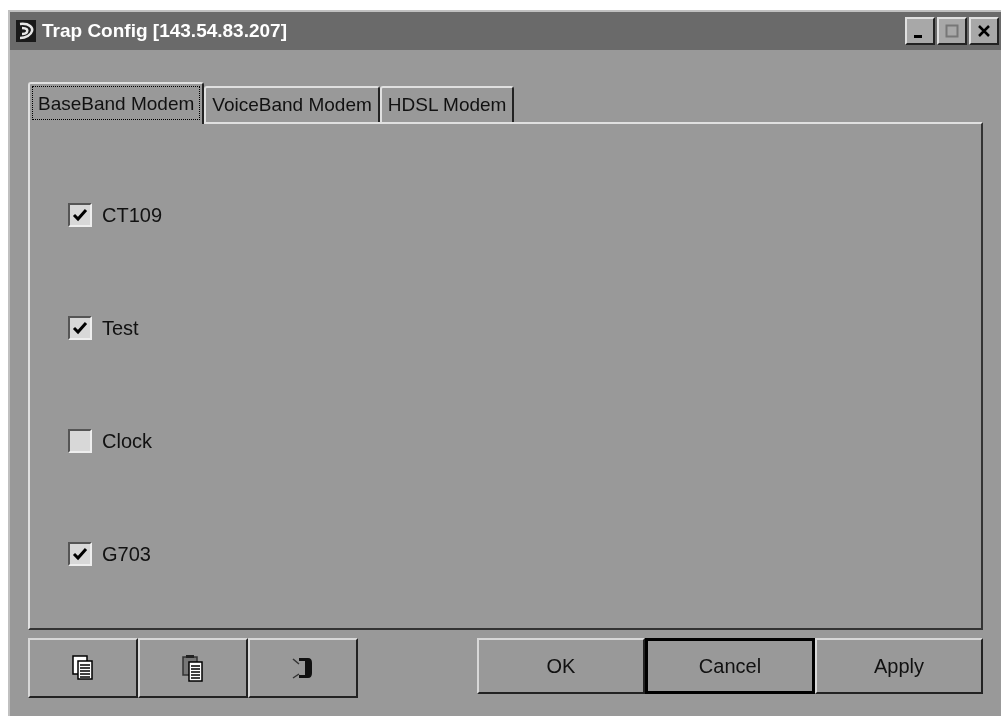  I want to click on checkbox-label: CT109, so click(132, 215).